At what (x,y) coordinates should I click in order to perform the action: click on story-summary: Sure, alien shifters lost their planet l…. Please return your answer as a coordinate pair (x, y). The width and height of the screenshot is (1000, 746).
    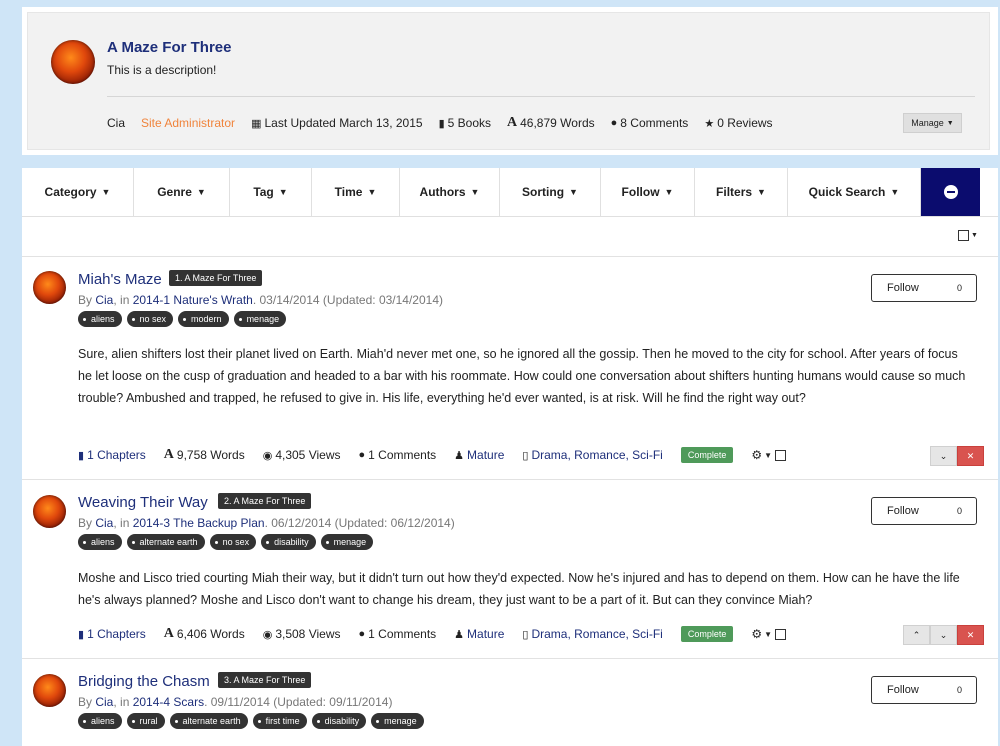
    Looking at the image, I should click on (522, 376).